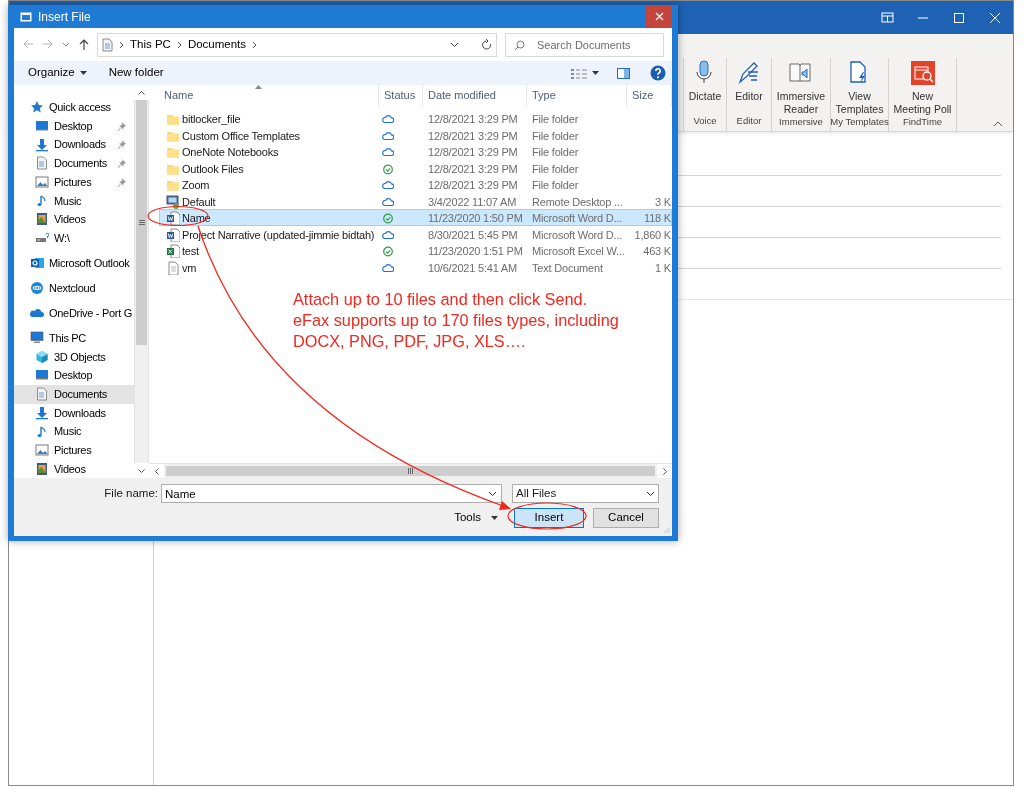  What do you see at coordinates (173, 267) in the screenshot?
I see `text-file-icon` at bounding box center [173, 267].